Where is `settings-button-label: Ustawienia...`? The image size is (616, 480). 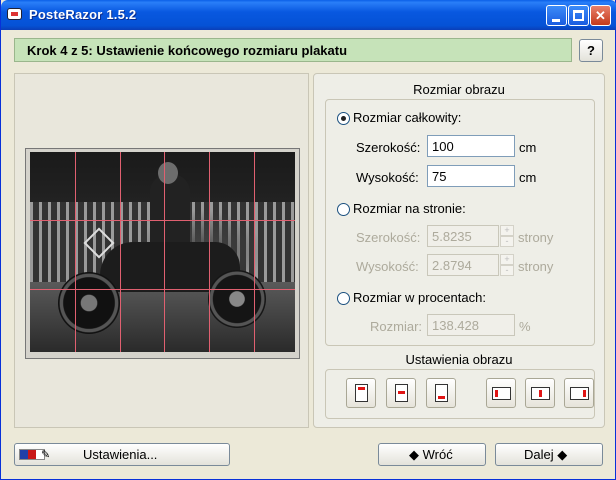 settings-button-label: Ustawienia... is located at coordinates (120, 454).